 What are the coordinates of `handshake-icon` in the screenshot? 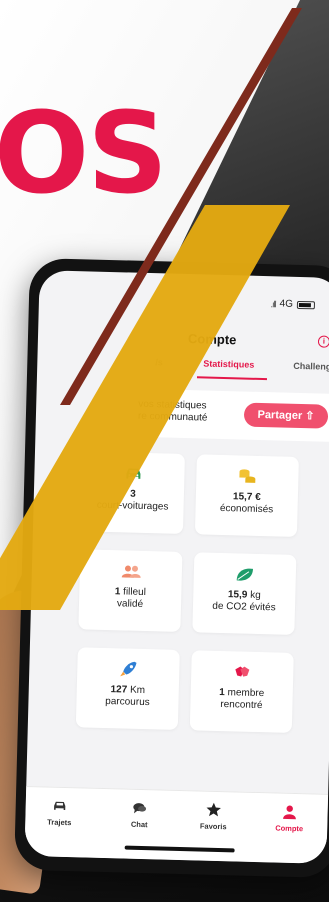 It's located at (242, 671).